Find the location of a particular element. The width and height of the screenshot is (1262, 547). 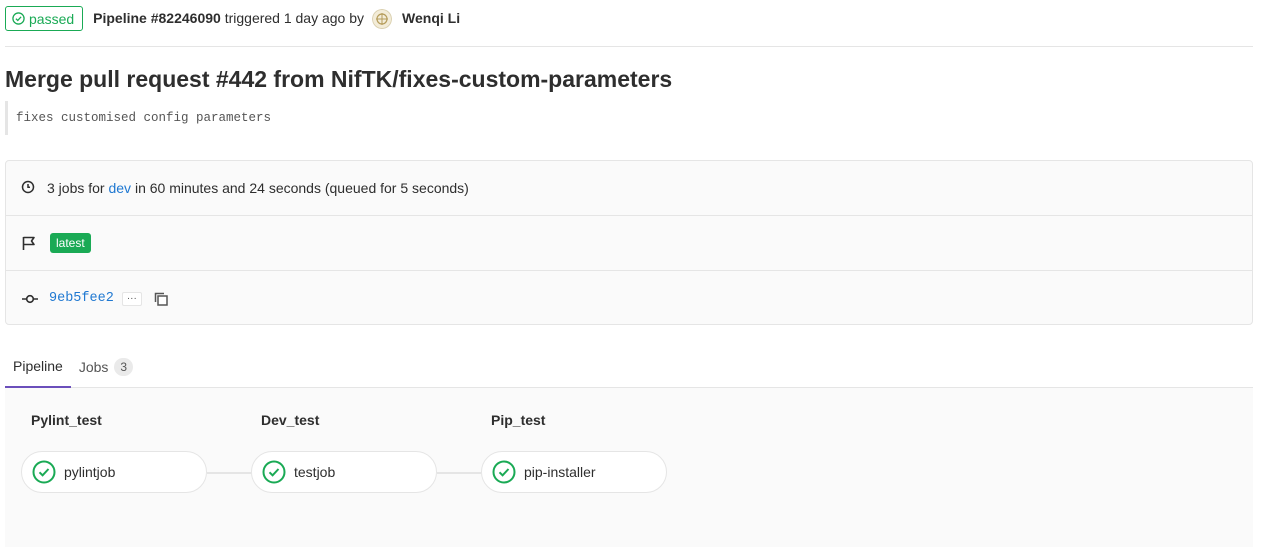

jobs-count-badge: 3 is located at coordinates (124, 366).